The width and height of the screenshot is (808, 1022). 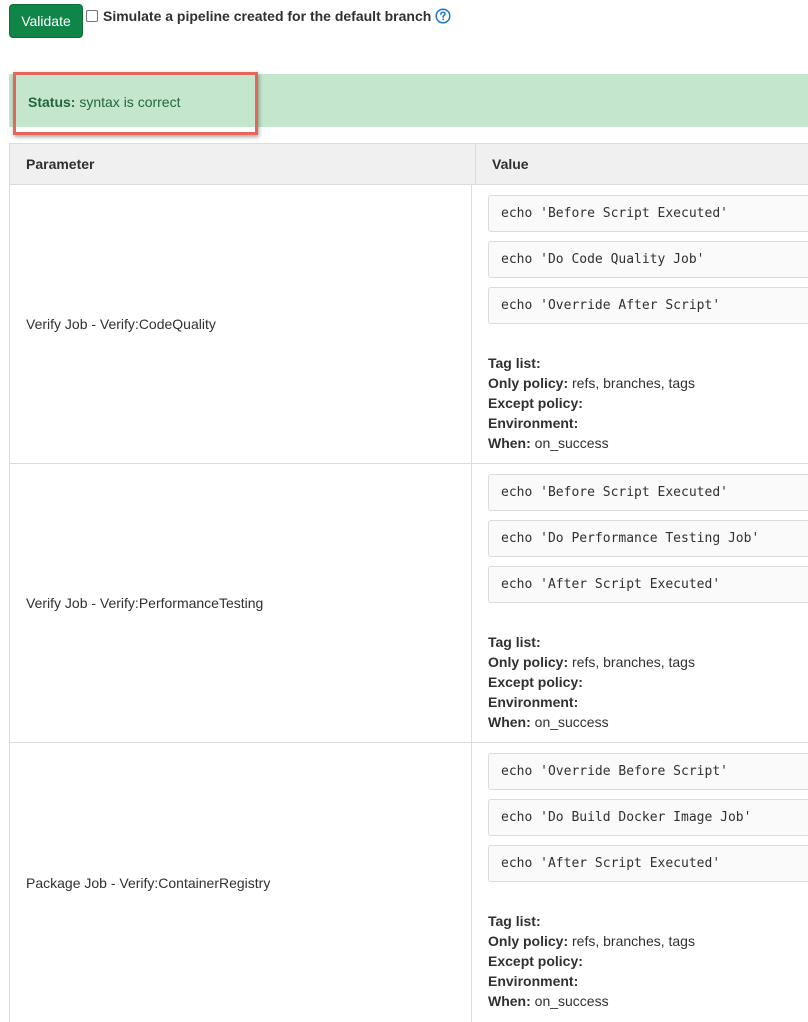 I want to click on status-highlight-annotation, so click(x=135, y=103).